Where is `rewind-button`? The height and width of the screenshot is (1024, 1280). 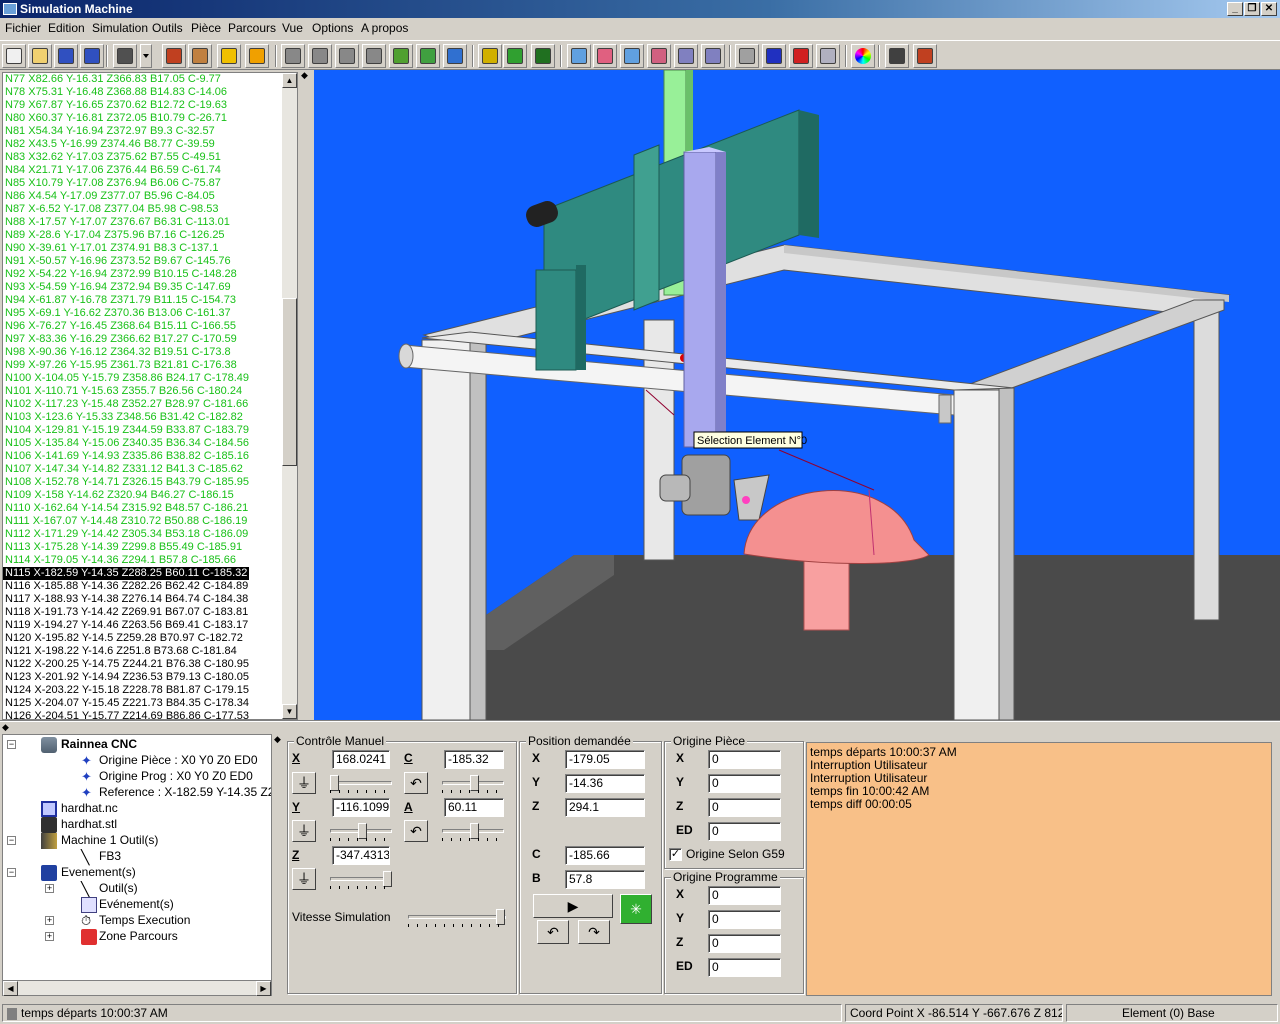 rewind-button is located at coordinates (293, 56).